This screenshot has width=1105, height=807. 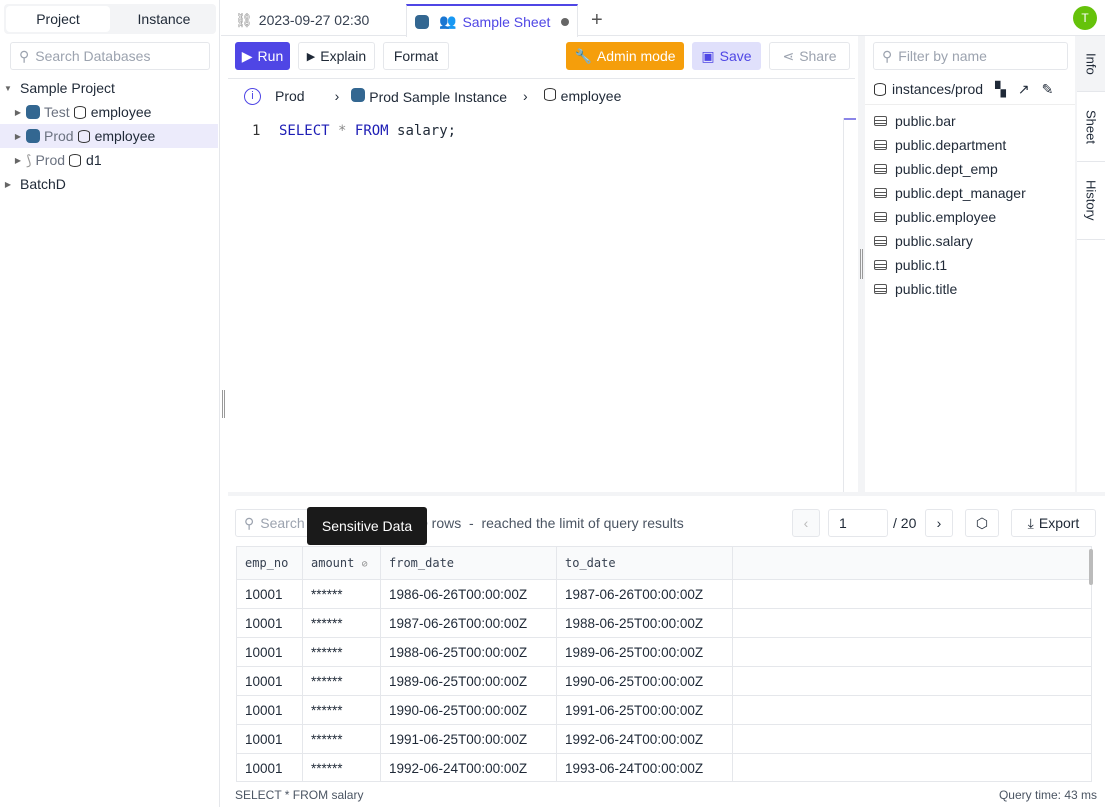 I want to click on admin-mode-button: 🔧 Admin mode, so click(x=625, y=56).